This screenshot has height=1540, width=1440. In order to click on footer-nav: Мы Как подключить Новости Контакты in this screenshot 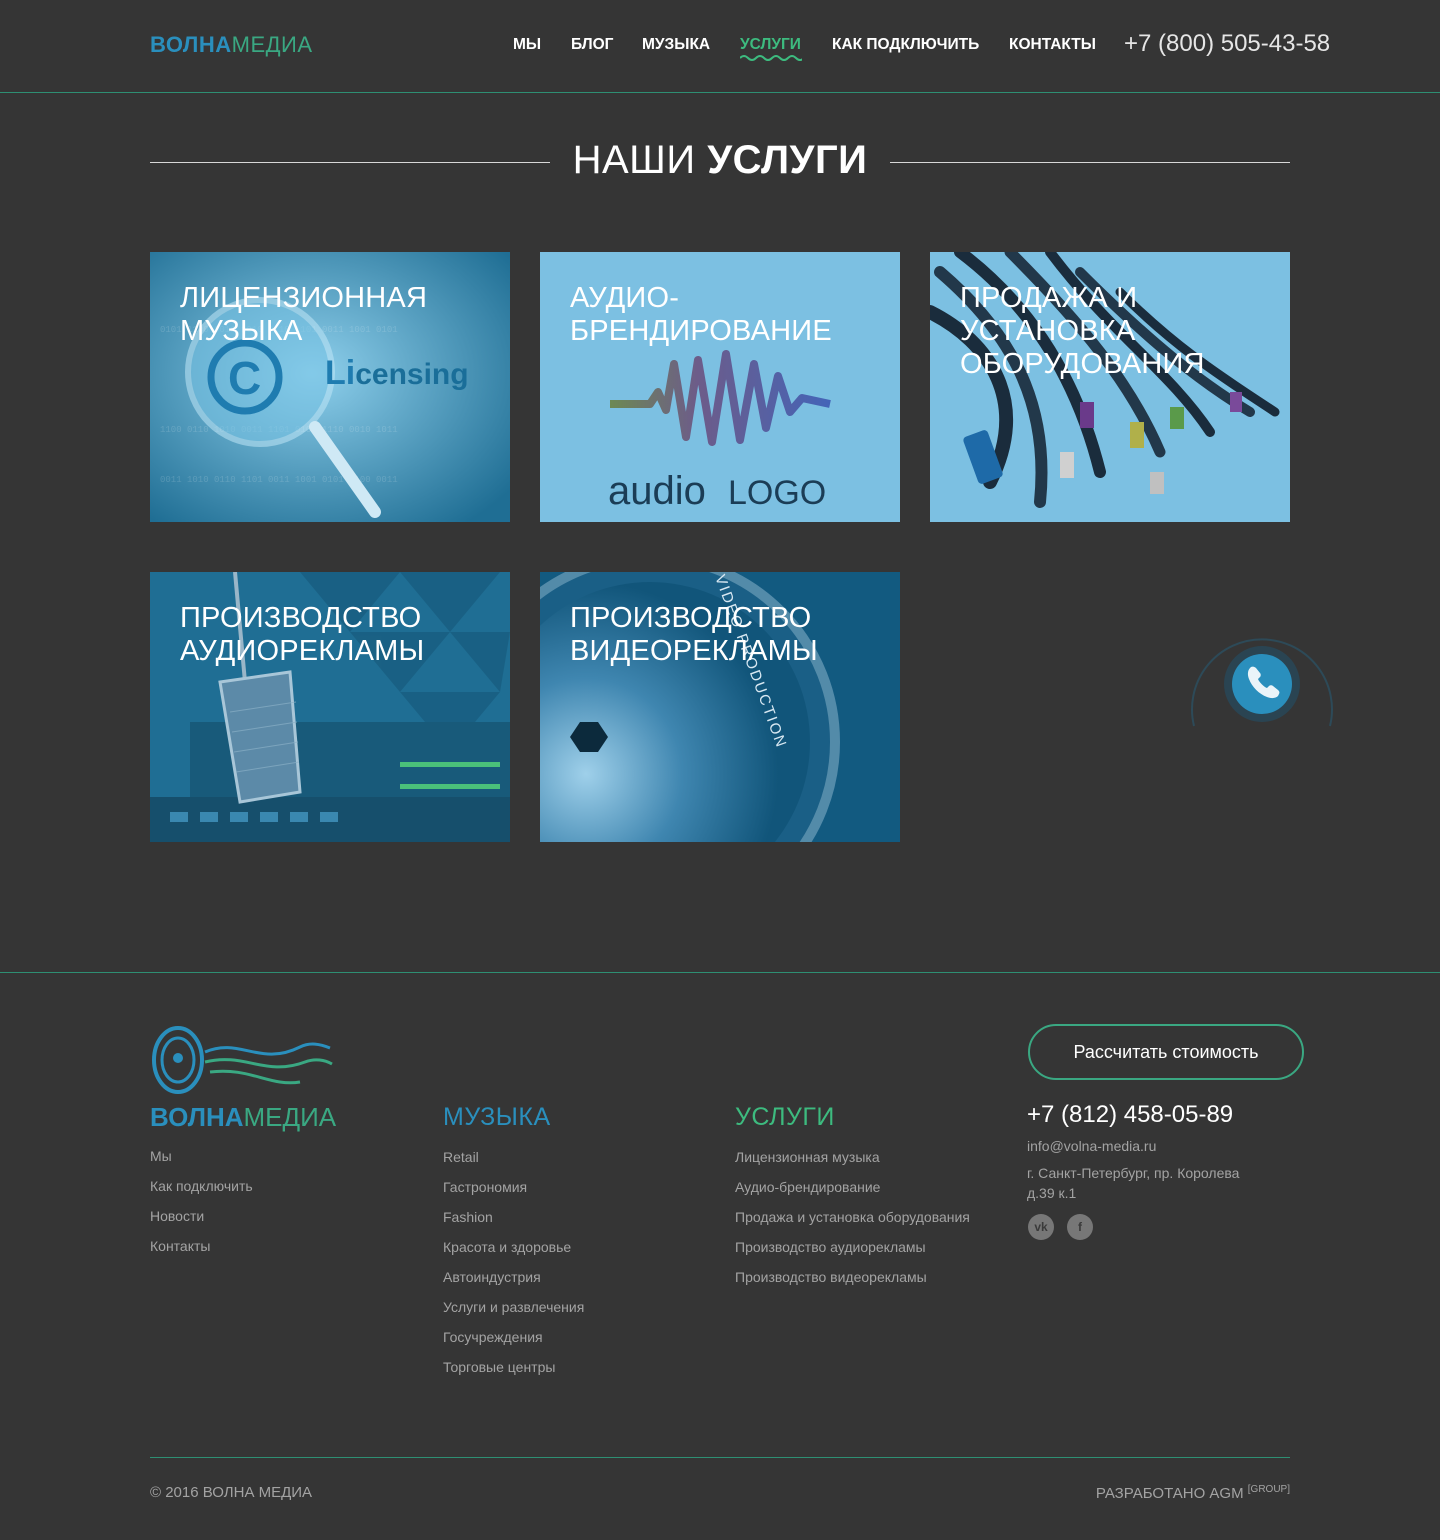, I will do `click(201, 1201)`.